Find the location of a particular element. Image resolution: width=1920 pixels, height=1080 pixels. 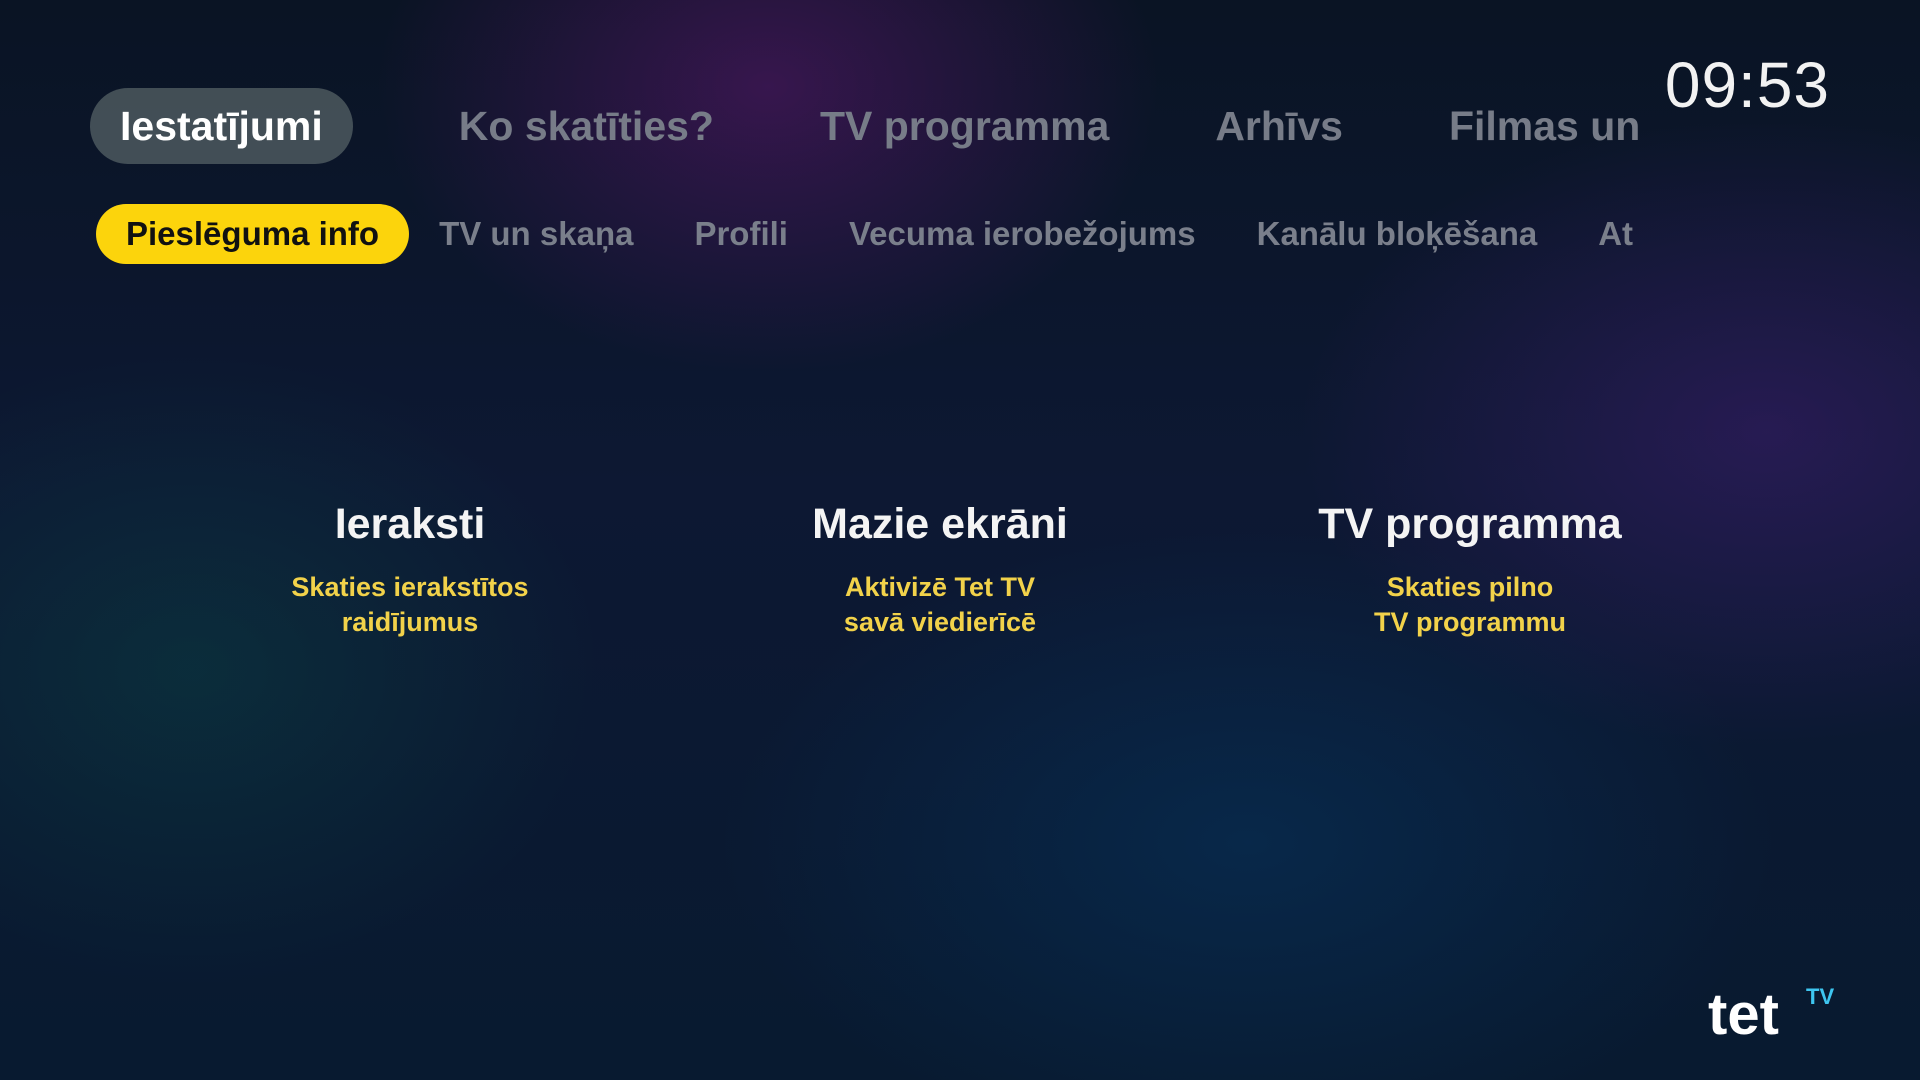

card-description-line: Aktivizē Tet TV is located at coordinates (940, 587).